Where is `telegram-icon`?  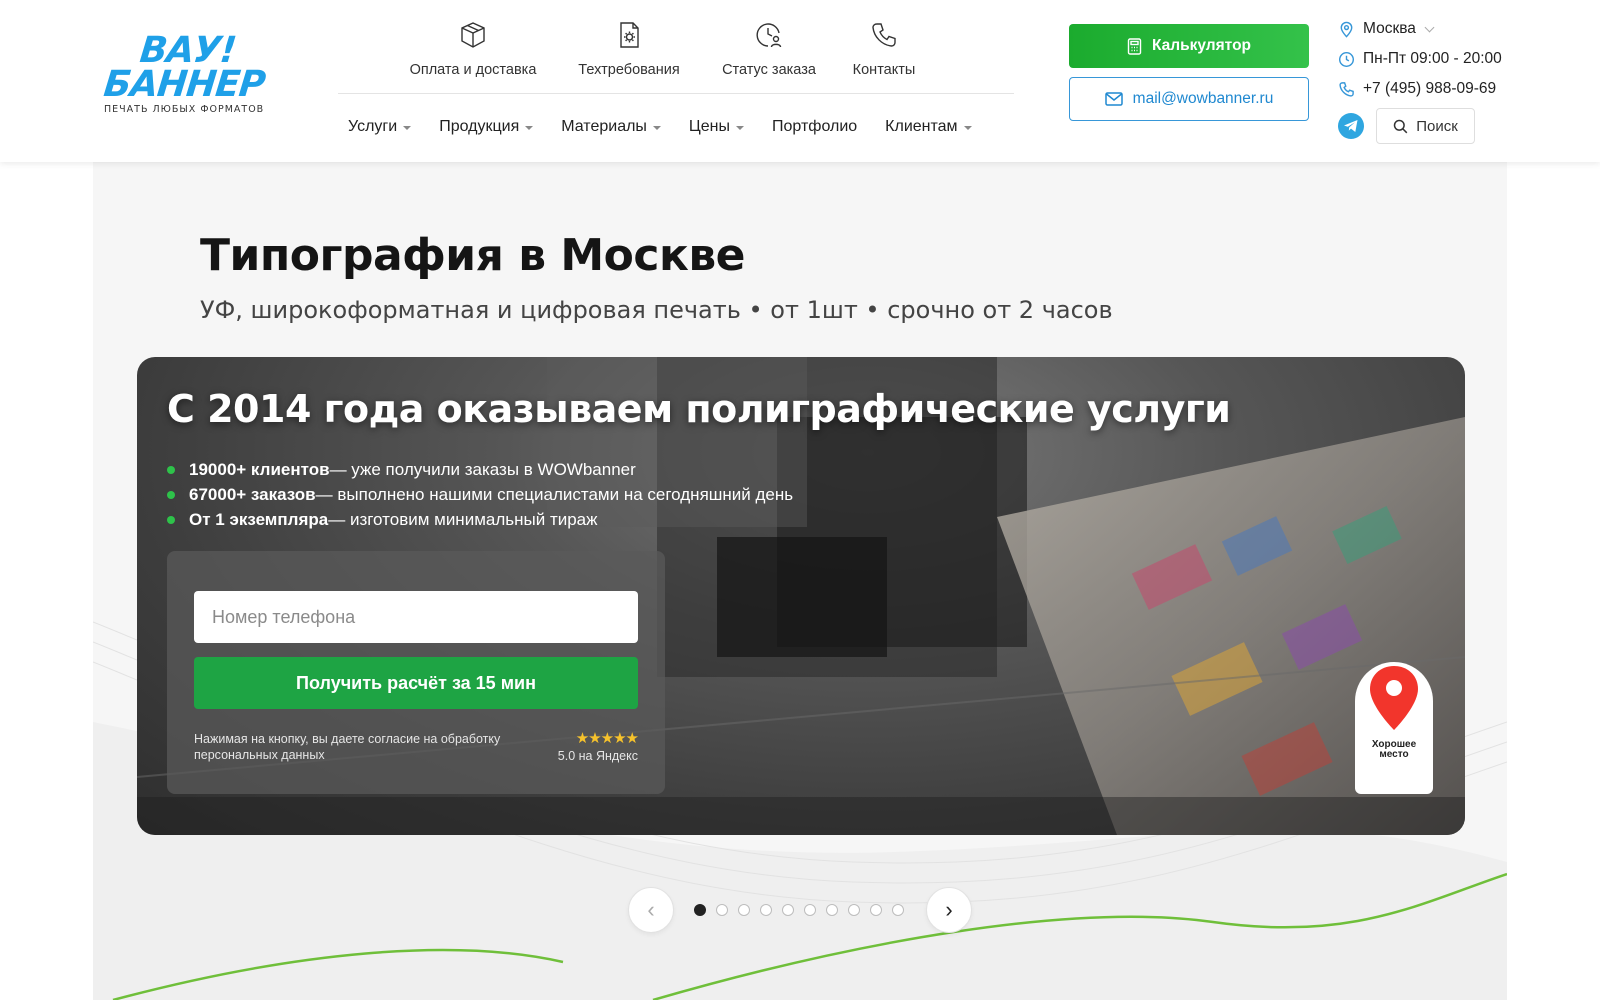 telegram-icon is located at coordinates (1351, 126).